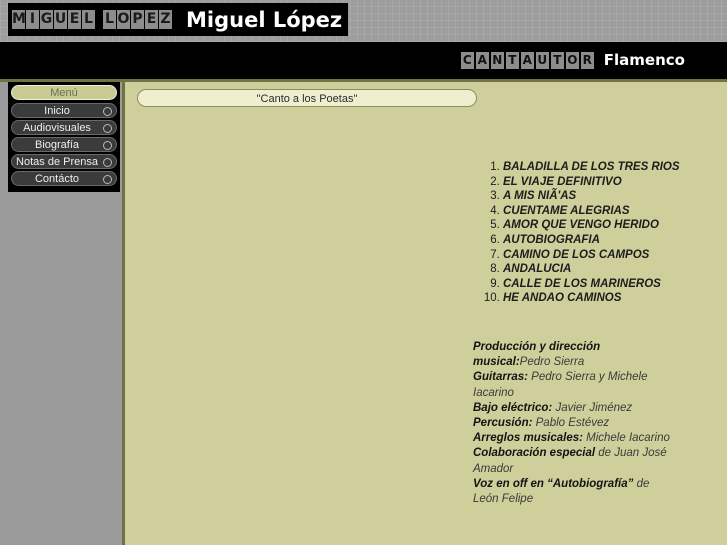 This screenshot has height=545, width=727. Describe the element at coordinates (553, 483) in the screenshot. I see `credit-label: Voz en off en “Autobiografía”` at that location.